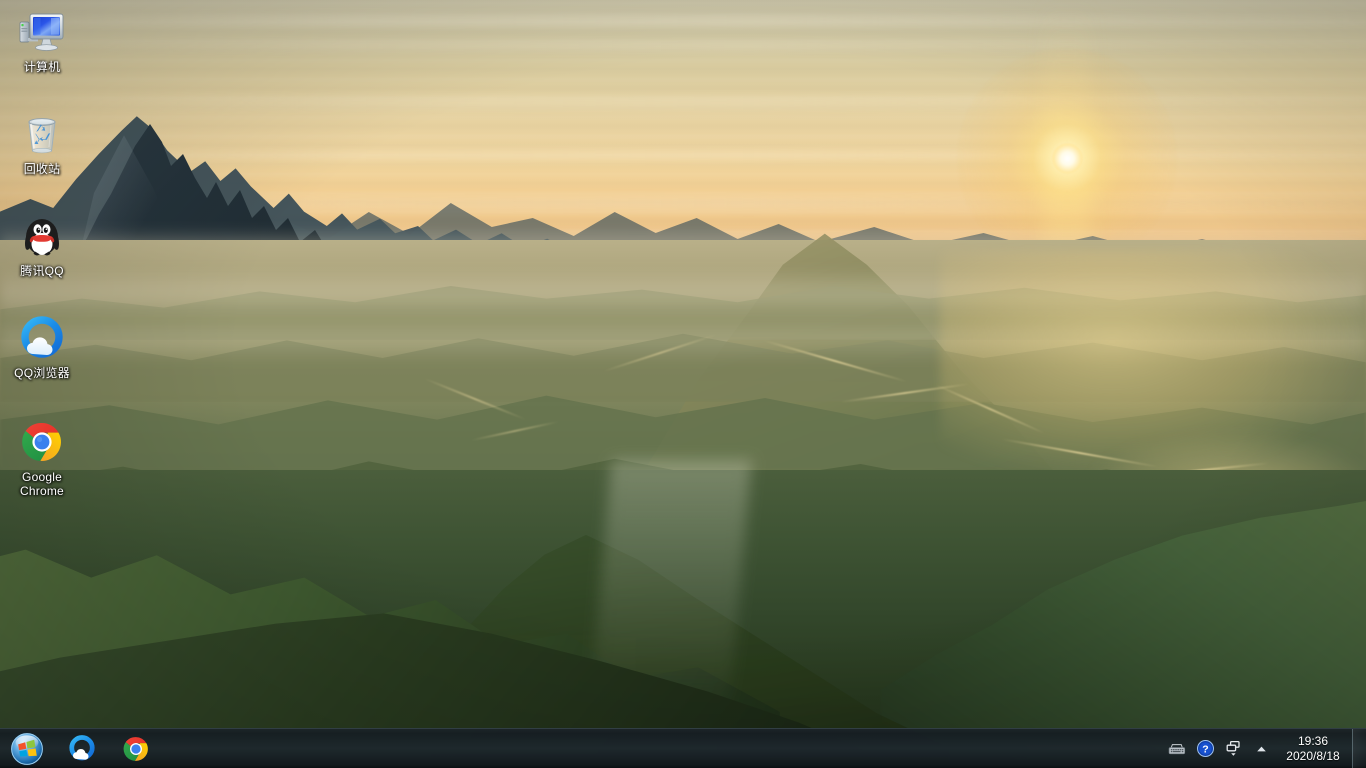  I want to click on ime-keyboard-icon, so click(1177, 749).